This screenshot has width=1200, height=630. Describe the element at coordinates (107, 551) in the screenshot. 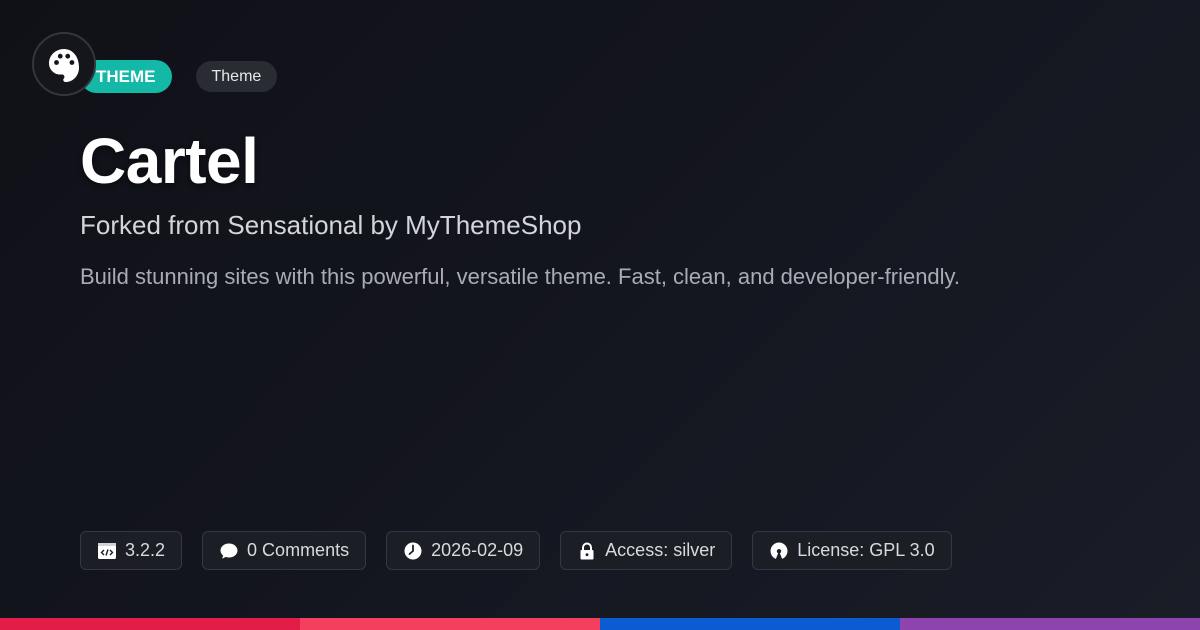

I see `code-icon` at that location.